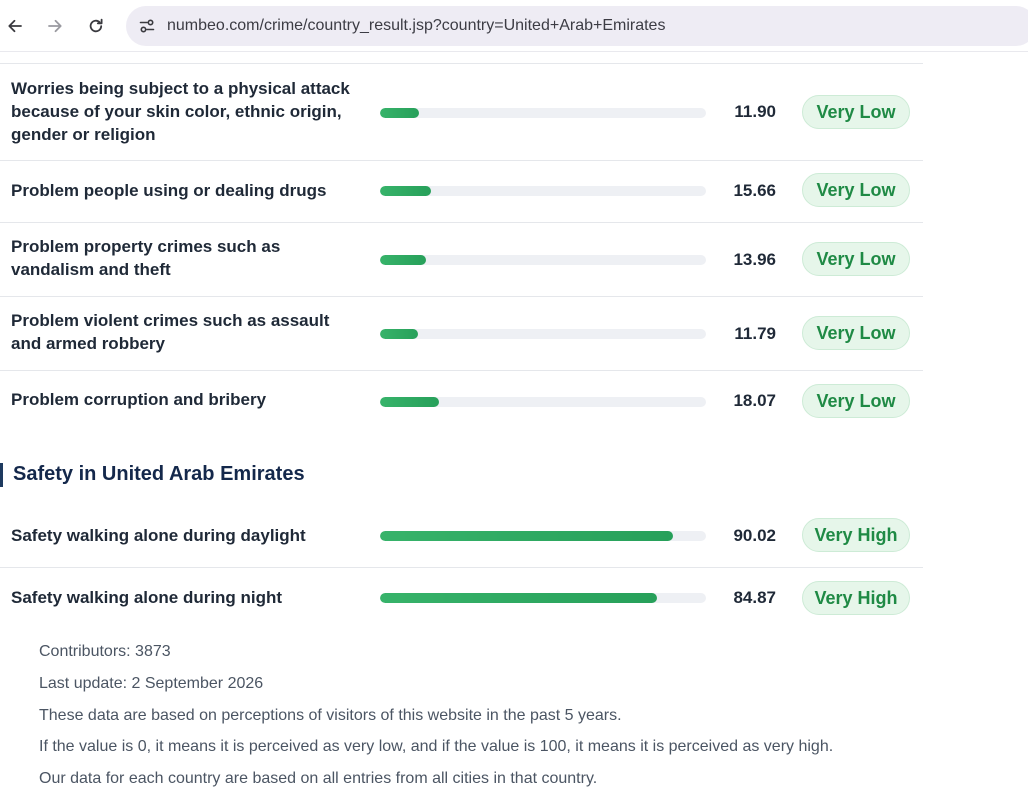 The image size is (1028, 800). What do you see at coordinates (158, 535) in the screenshot?
I see `row-label: Safety walking alone during daylight` at bounding box center [158, 535].